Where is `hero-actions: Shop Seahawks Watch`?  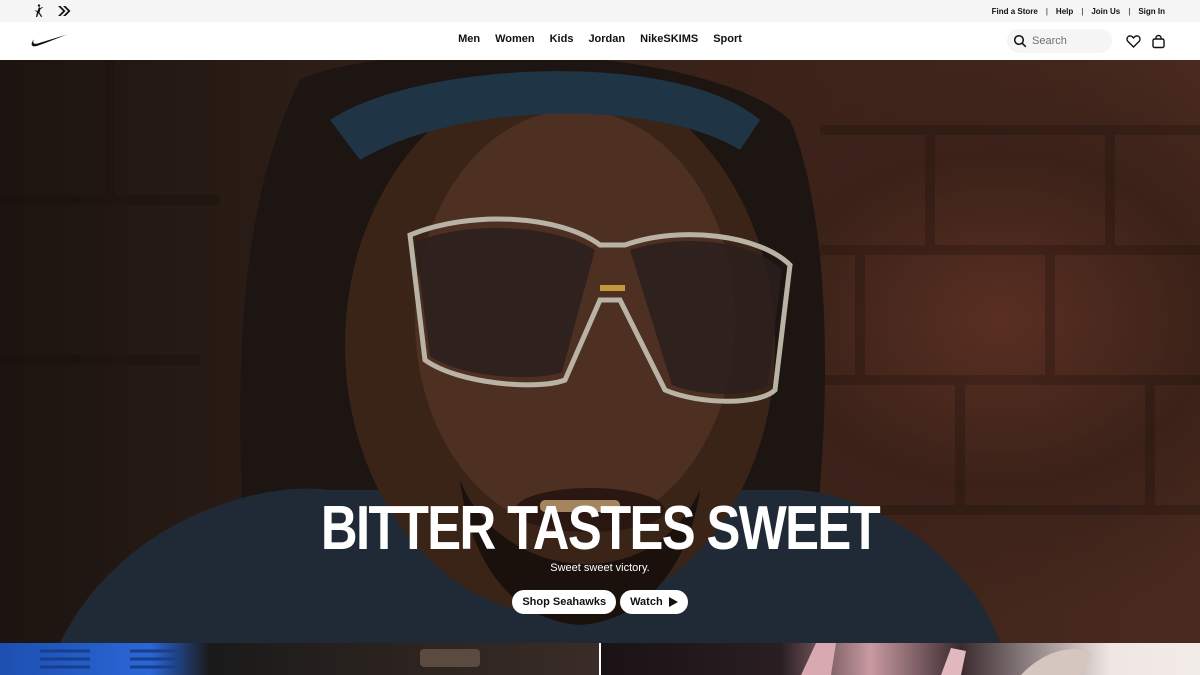 hero-actions: Shop Seahawks Watch is located at coordinates (600, 602).